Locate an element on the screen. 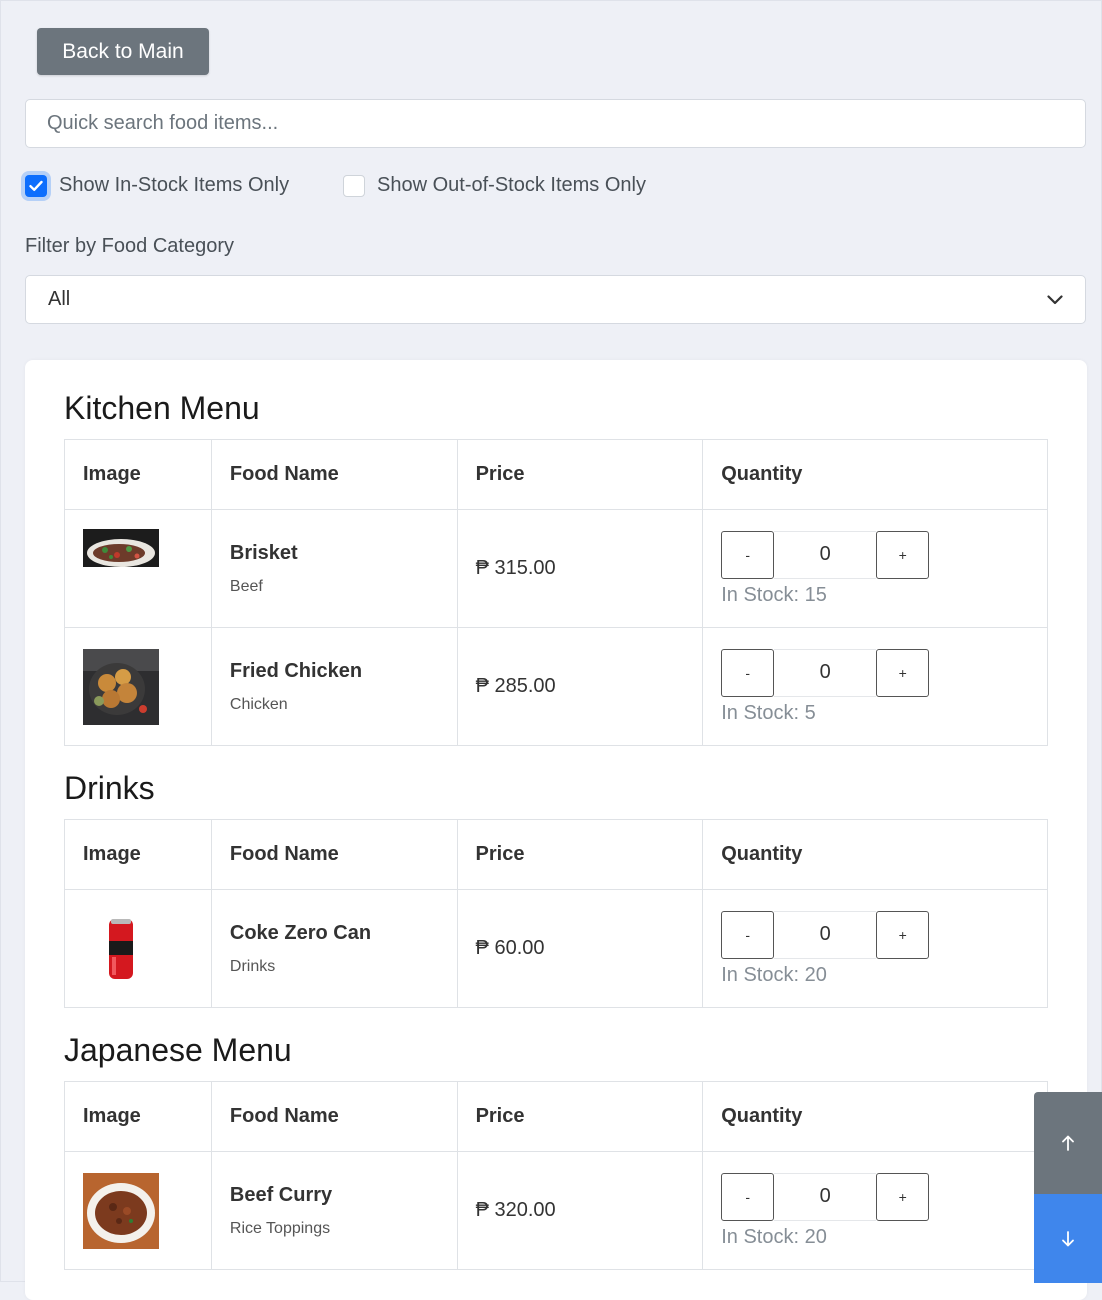 This screenshot has height=1300, width=1102. quantity-cell: - 0 + In Stock: 5 is located at coordinates (875, 686).